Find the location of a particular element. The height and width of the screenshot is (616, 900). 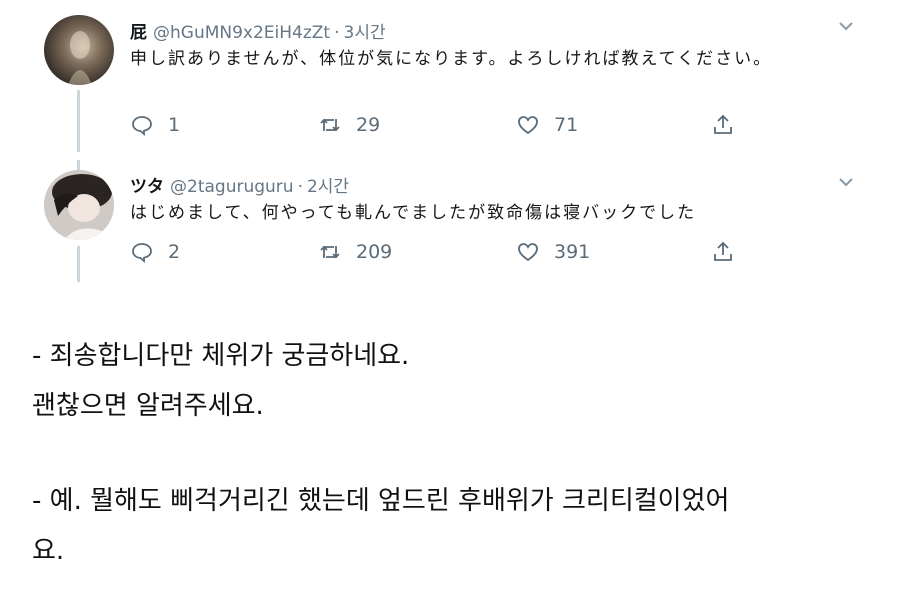

retweet-button: 209 is located at coordinates (355, 252).